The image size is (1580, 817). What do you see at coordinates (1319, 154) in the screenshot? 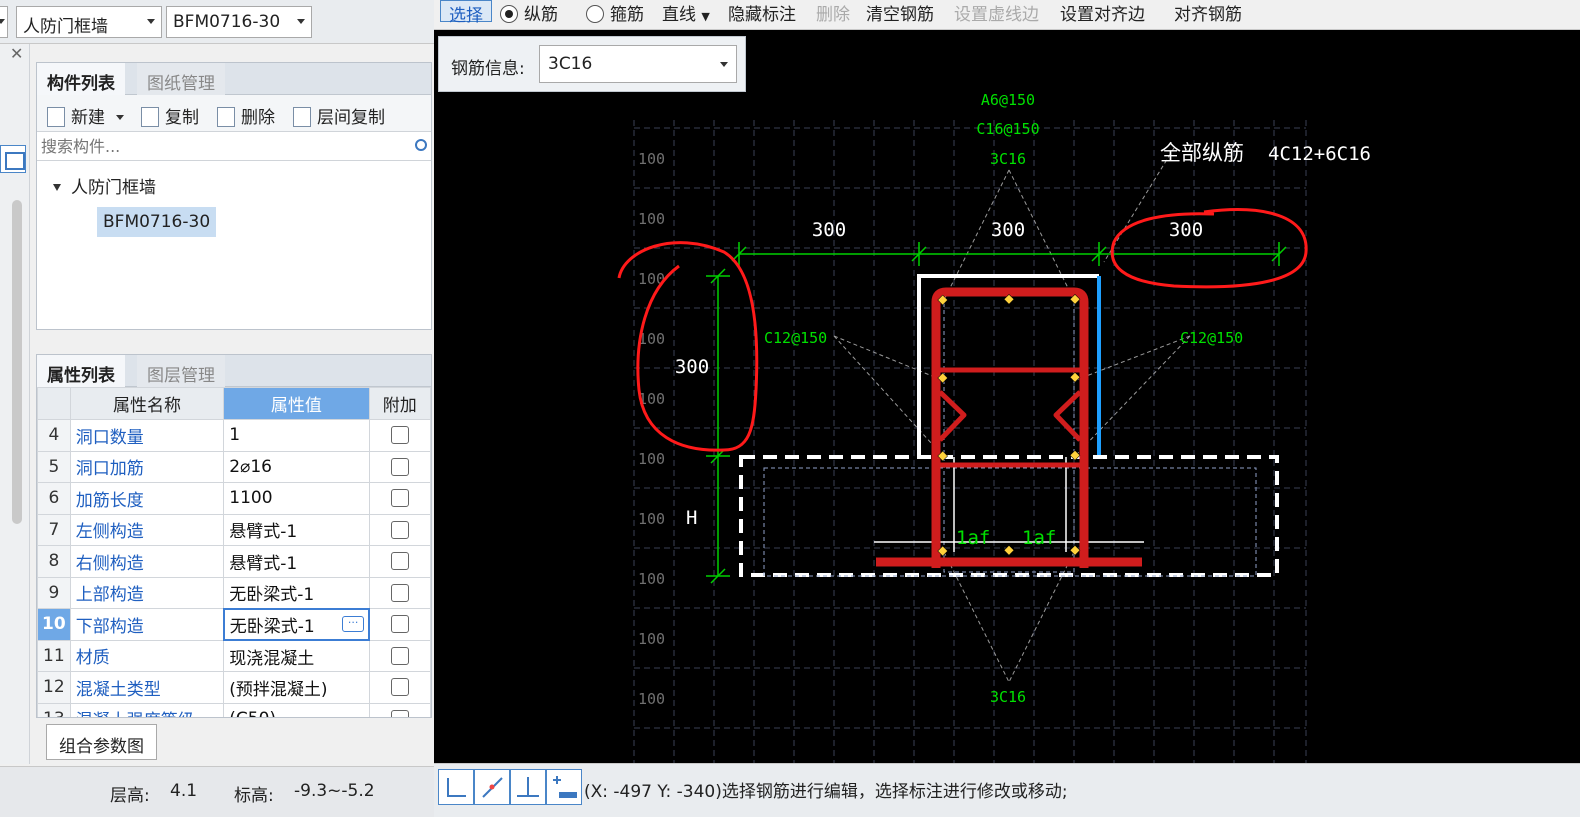
I see `all-long-rebar-value: 4C12+6C16` at bounding box center [1319, 154].